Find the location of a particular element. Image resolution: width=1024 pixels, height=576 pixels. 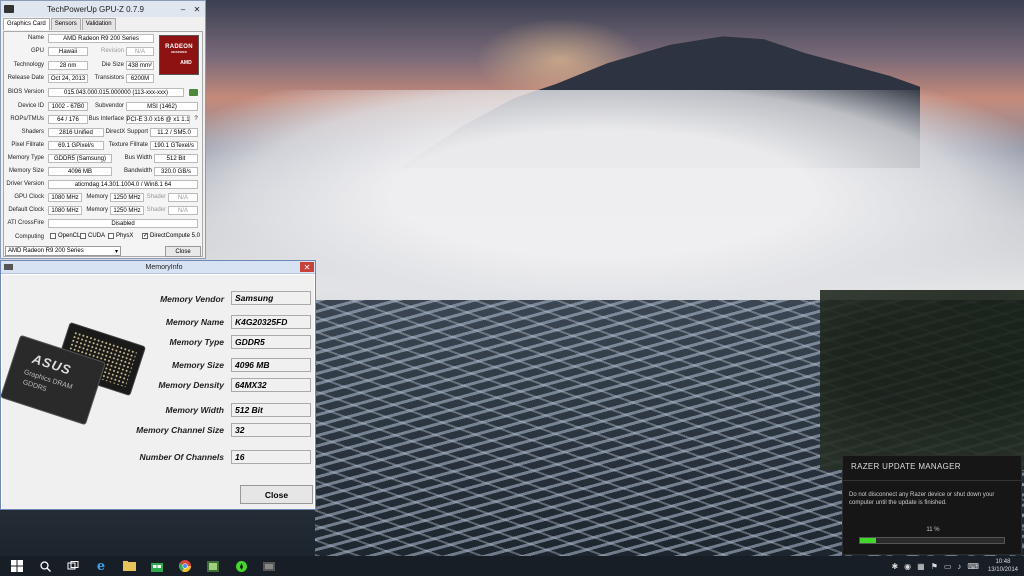

label-memory-name: Memory Name is located at coordinates (194, 322).